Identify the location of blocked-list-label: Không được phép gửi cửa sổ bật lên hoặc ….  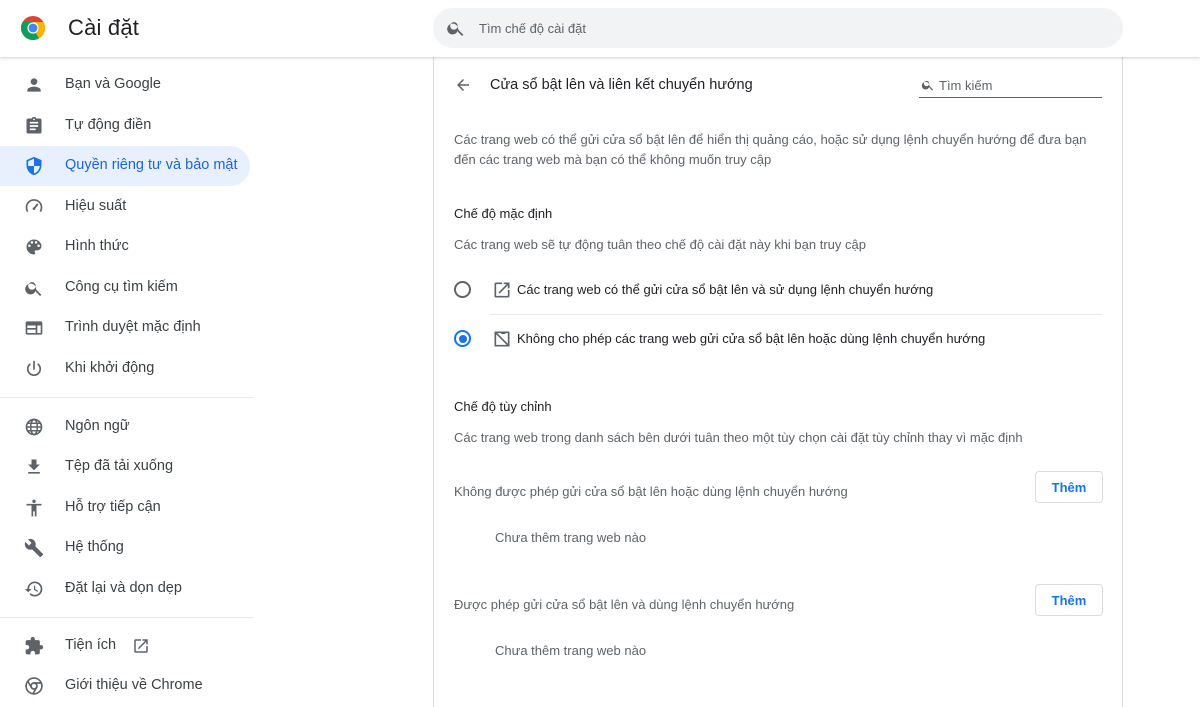
(651, 491).